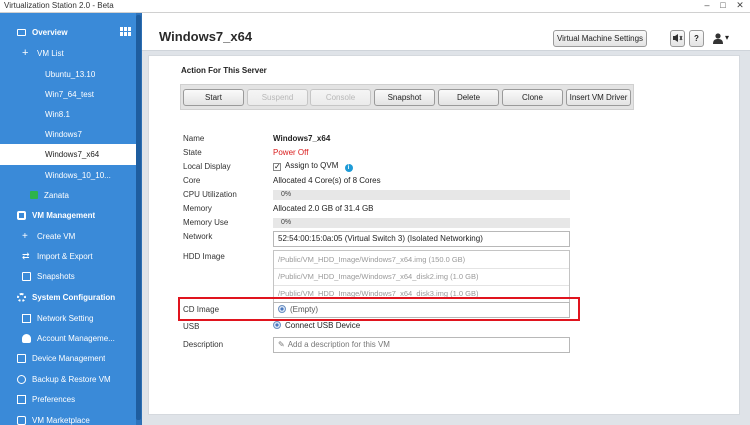  I want to click on snapshot-button: Snapshot, so click(404, 97).